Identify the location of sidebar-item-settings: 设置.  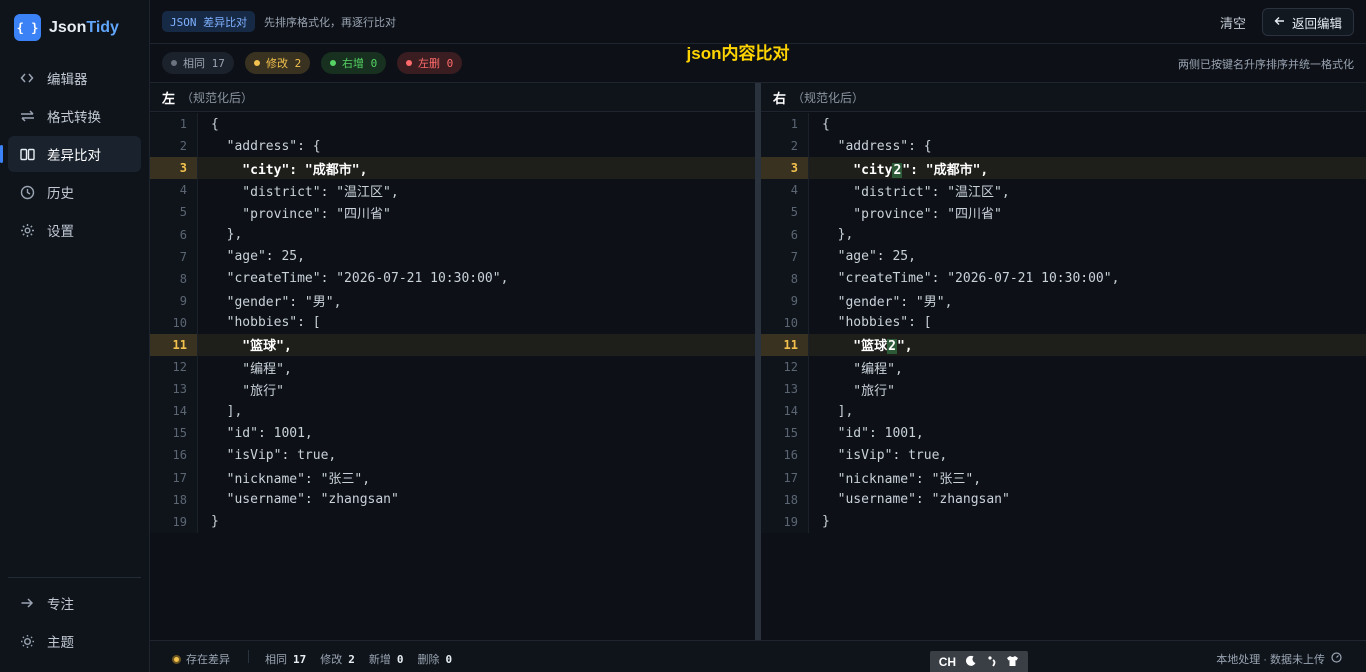
(74, 230).